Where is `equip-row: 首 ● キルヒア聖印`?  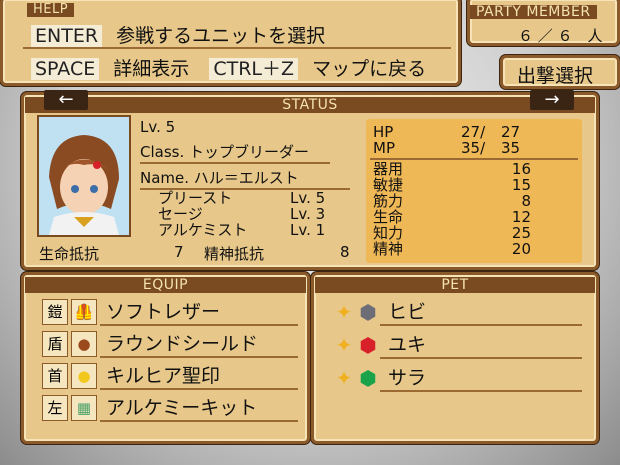
equip-row: 首 ● キルヒア聖印 is located at coordinates (170, 375).